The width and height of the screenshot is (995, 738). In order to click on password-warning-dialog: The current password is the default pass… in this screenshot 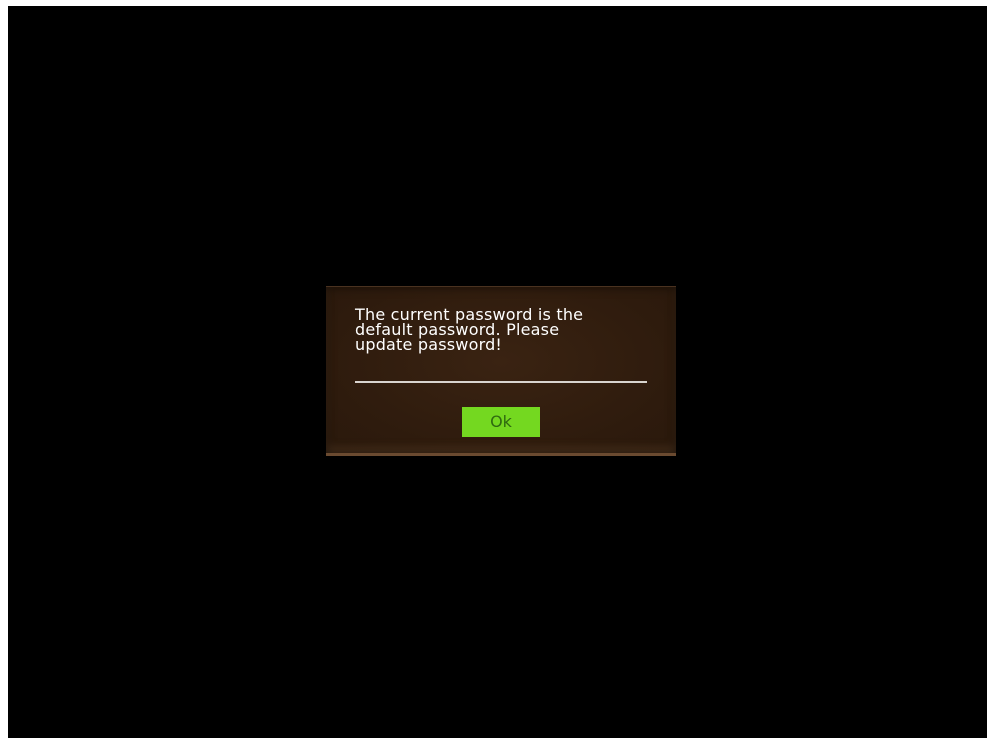, I will do `click(501, 371)`.